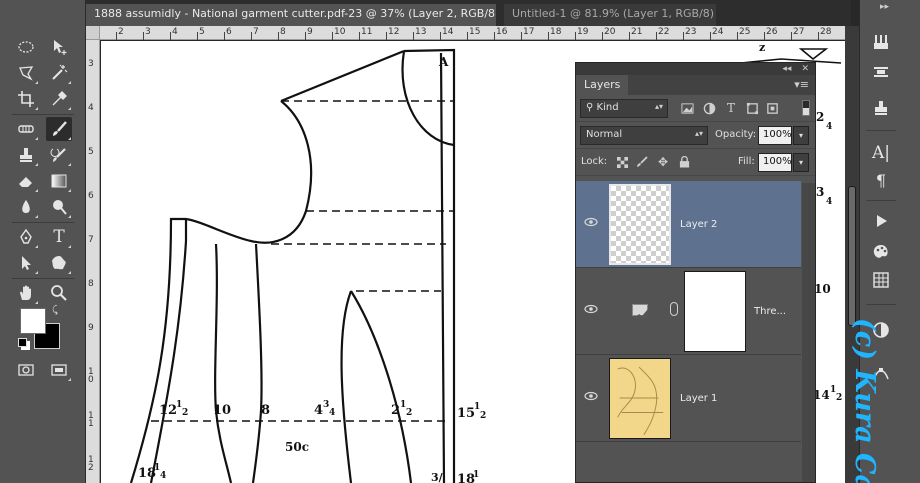 The height and width of the screenshot is (483, 920). Describe the element at coordinates (881, 108) in the screenshot. I see `clone-source-icon` at that location.